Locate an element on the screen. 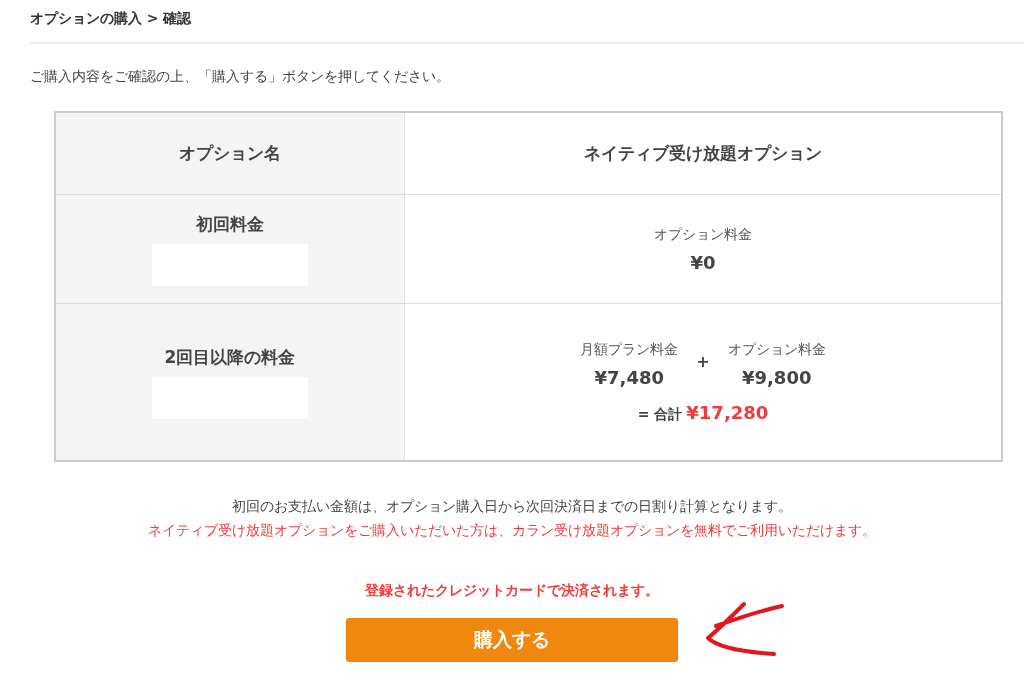 The width and height of the screenshot is (1024, 683). alert-note: ネイティブ受け放題オプションをご購入いただいた方は、カラン受け放題オプションを無料でご利用いただけます。 is located at coordinates (512, 531).